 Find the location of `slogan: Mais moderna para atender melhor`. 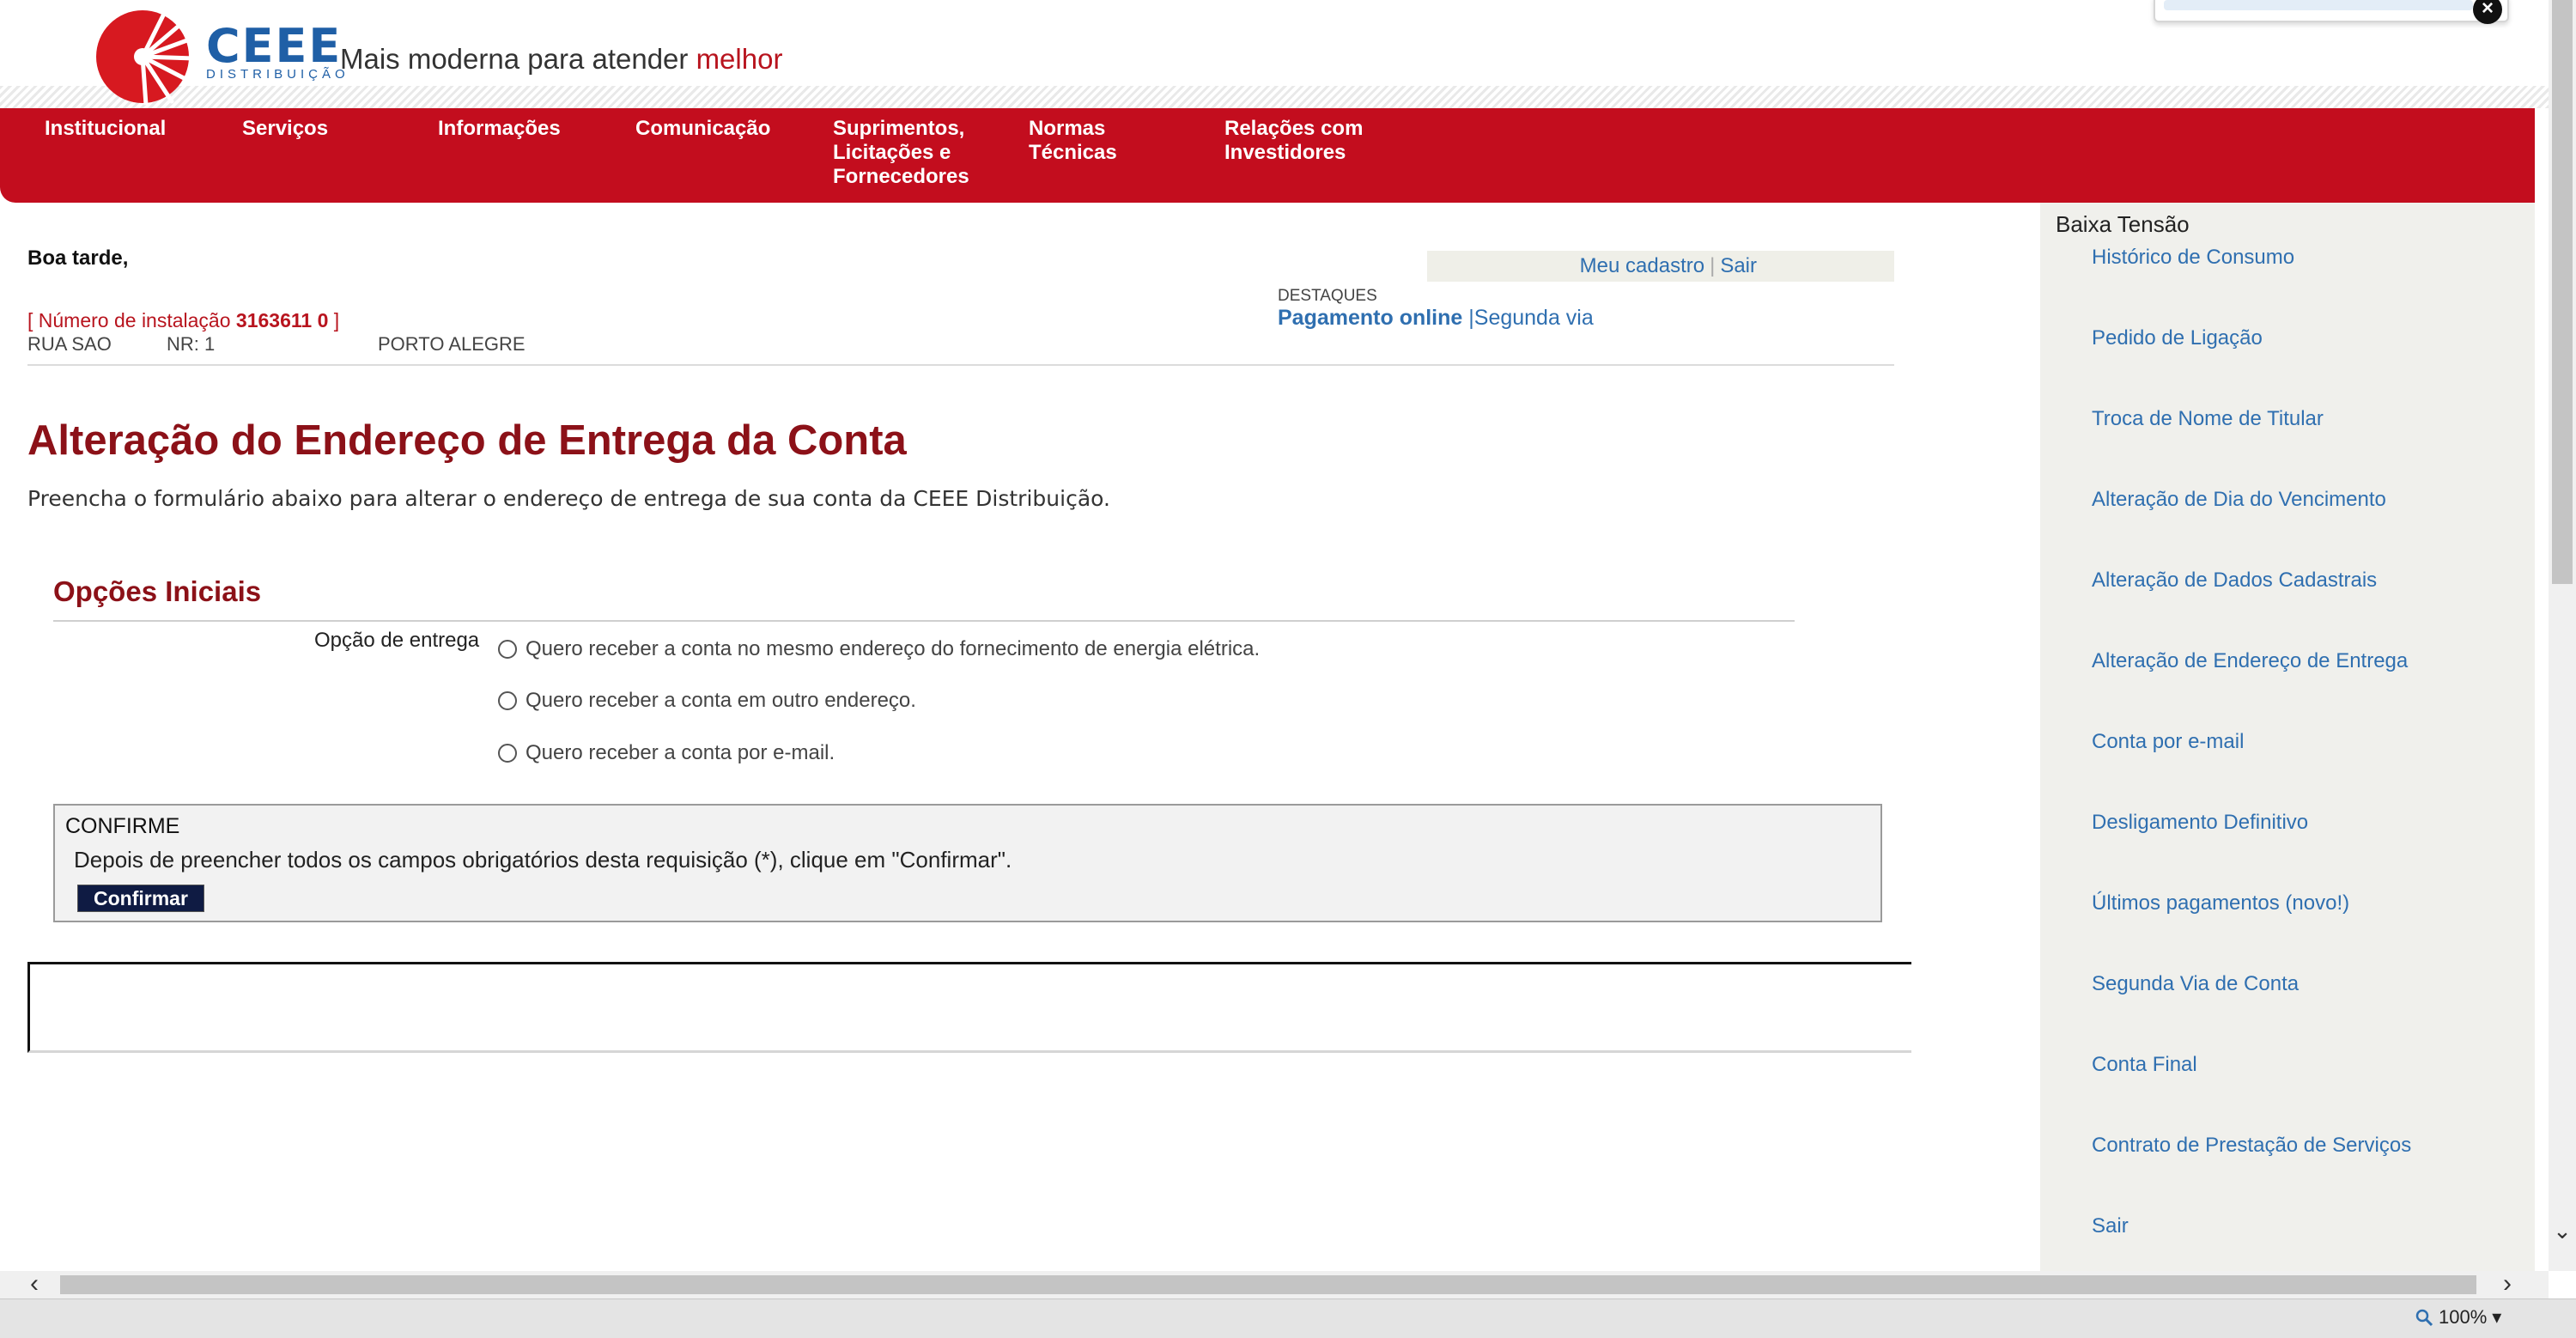

slogan: Mais moderna para atender melhor is located at coordinates (561, 59).